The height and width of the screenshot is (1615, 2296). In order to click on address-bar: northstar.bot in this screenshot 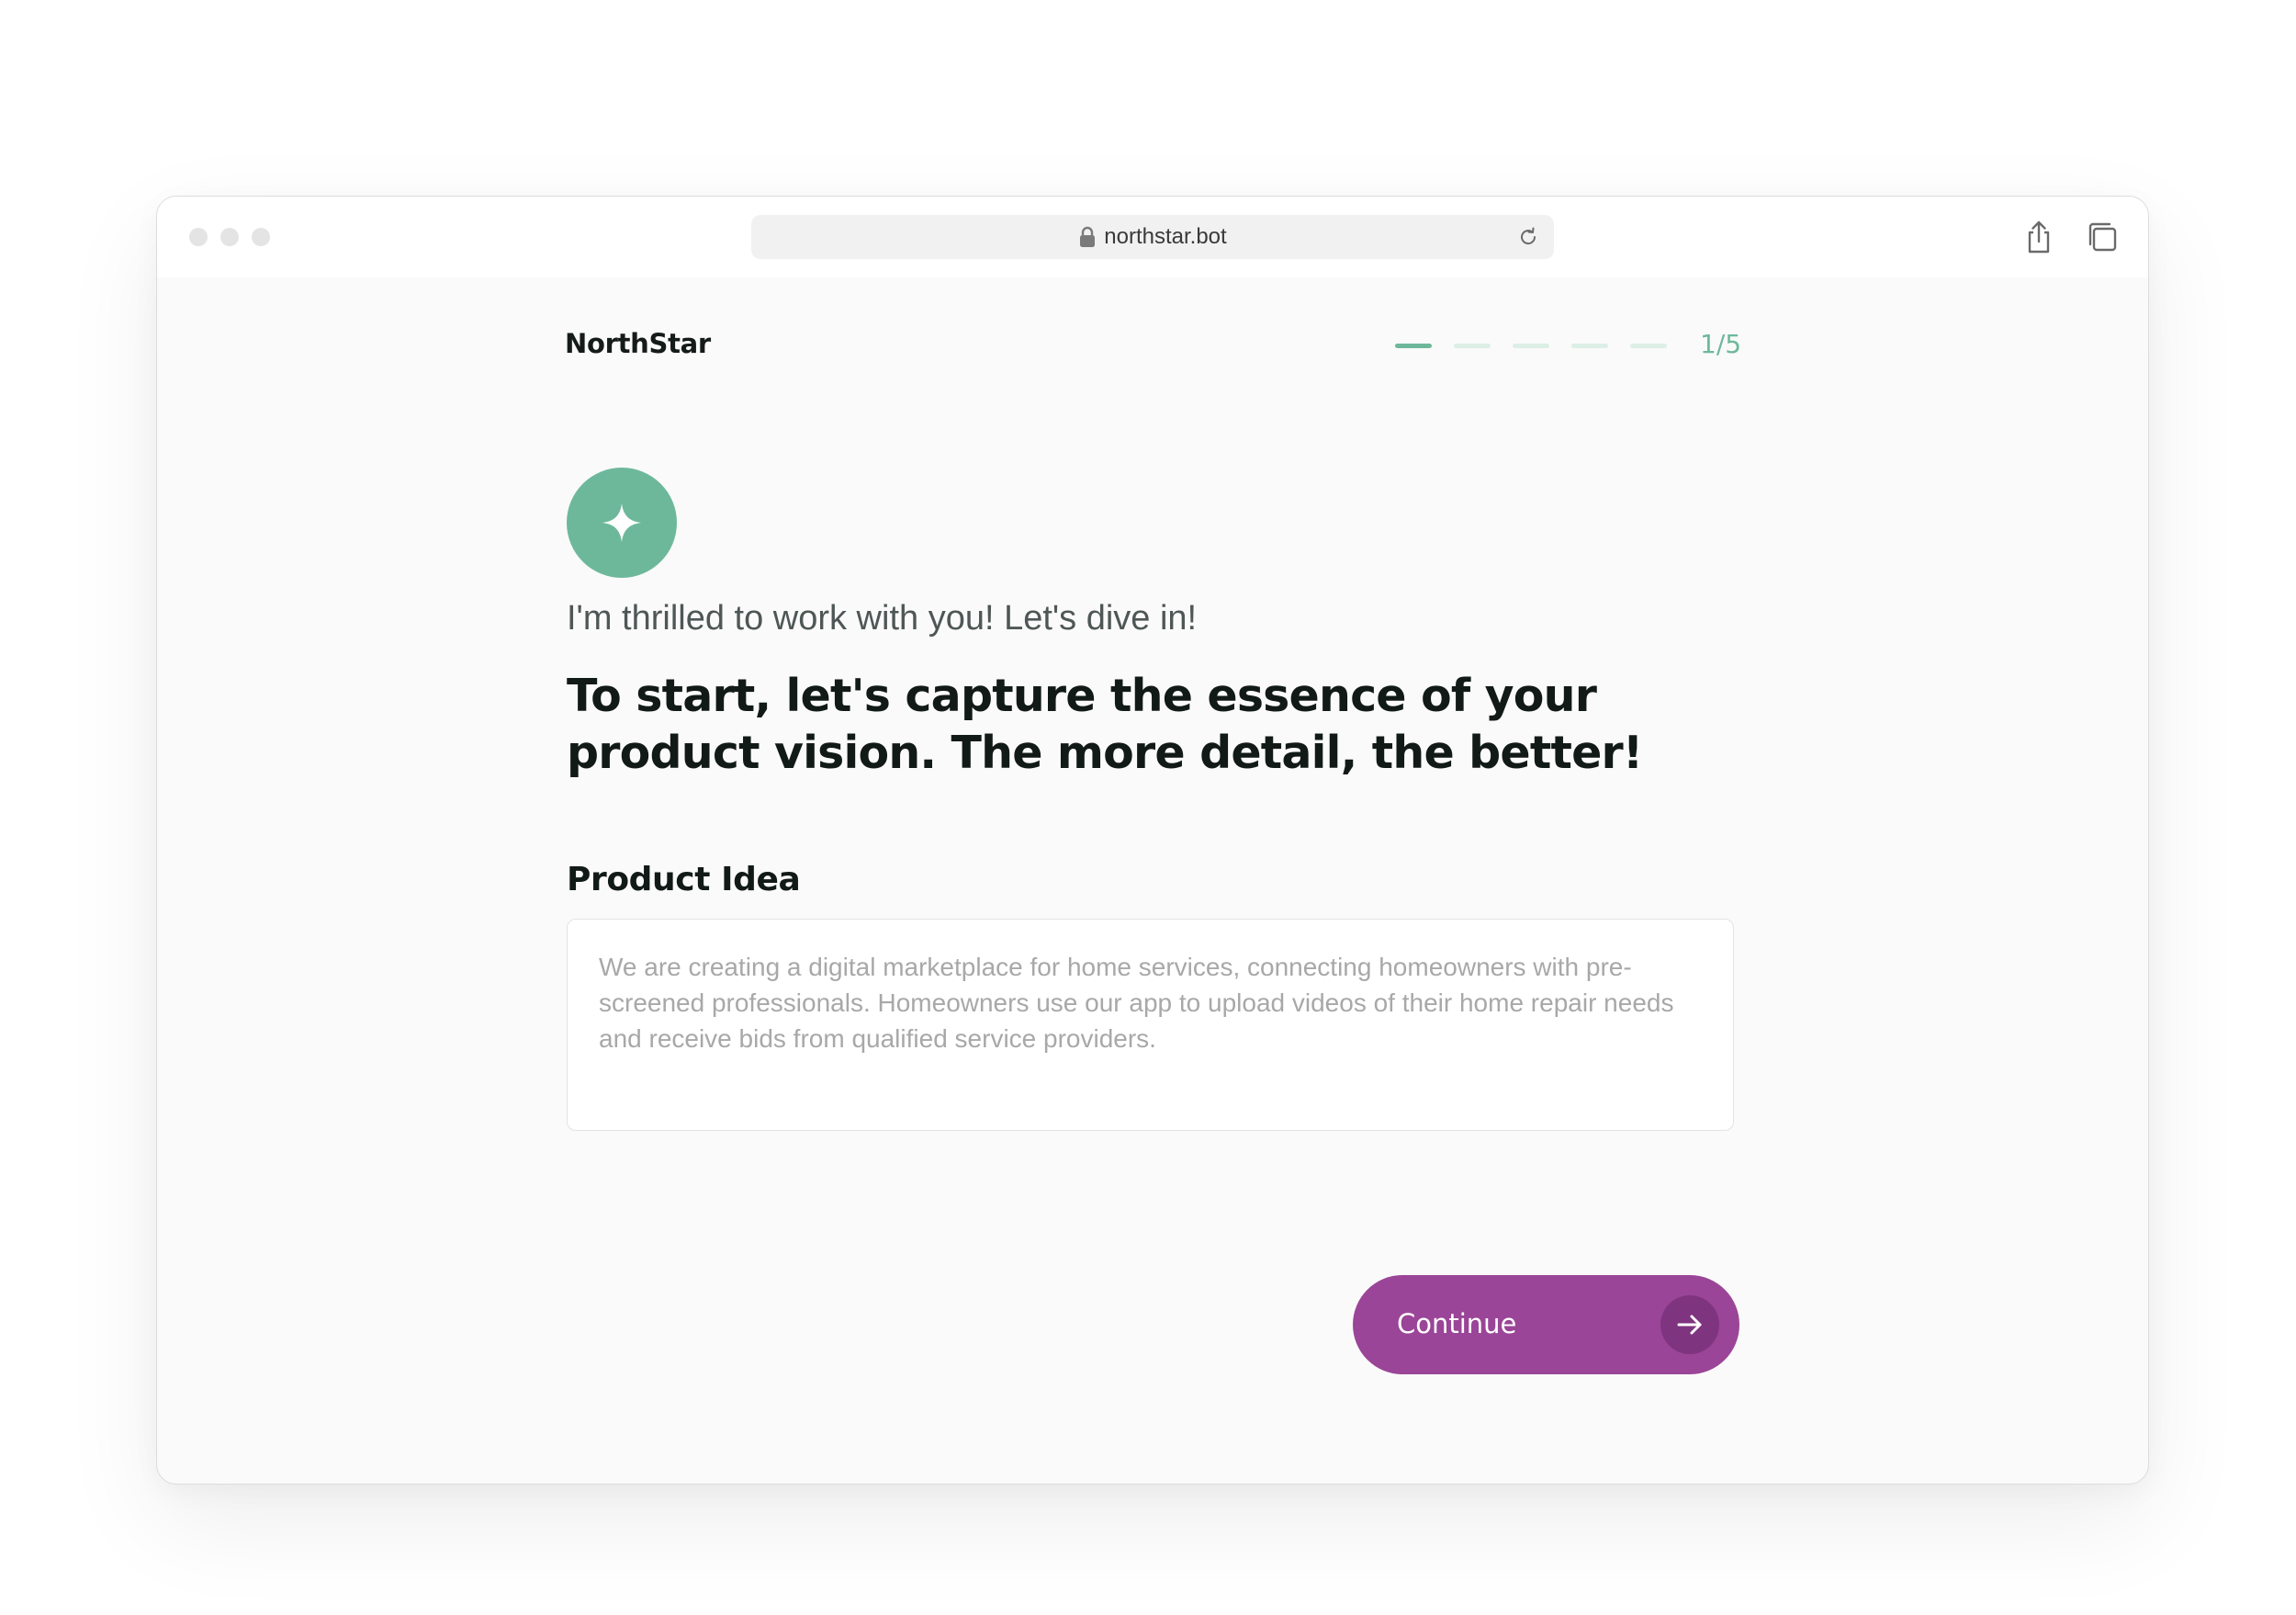, I will do `click(1152, 237)`.